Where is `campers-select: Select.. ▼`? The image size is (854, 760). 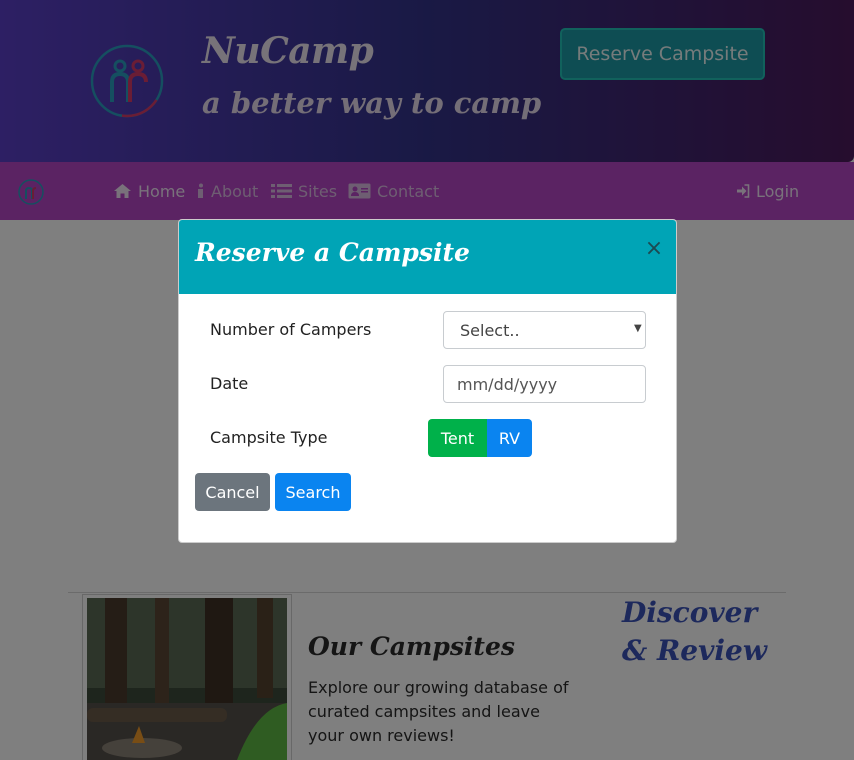
campers-select: Select.. ▼ is located at coordinates (544, 330).